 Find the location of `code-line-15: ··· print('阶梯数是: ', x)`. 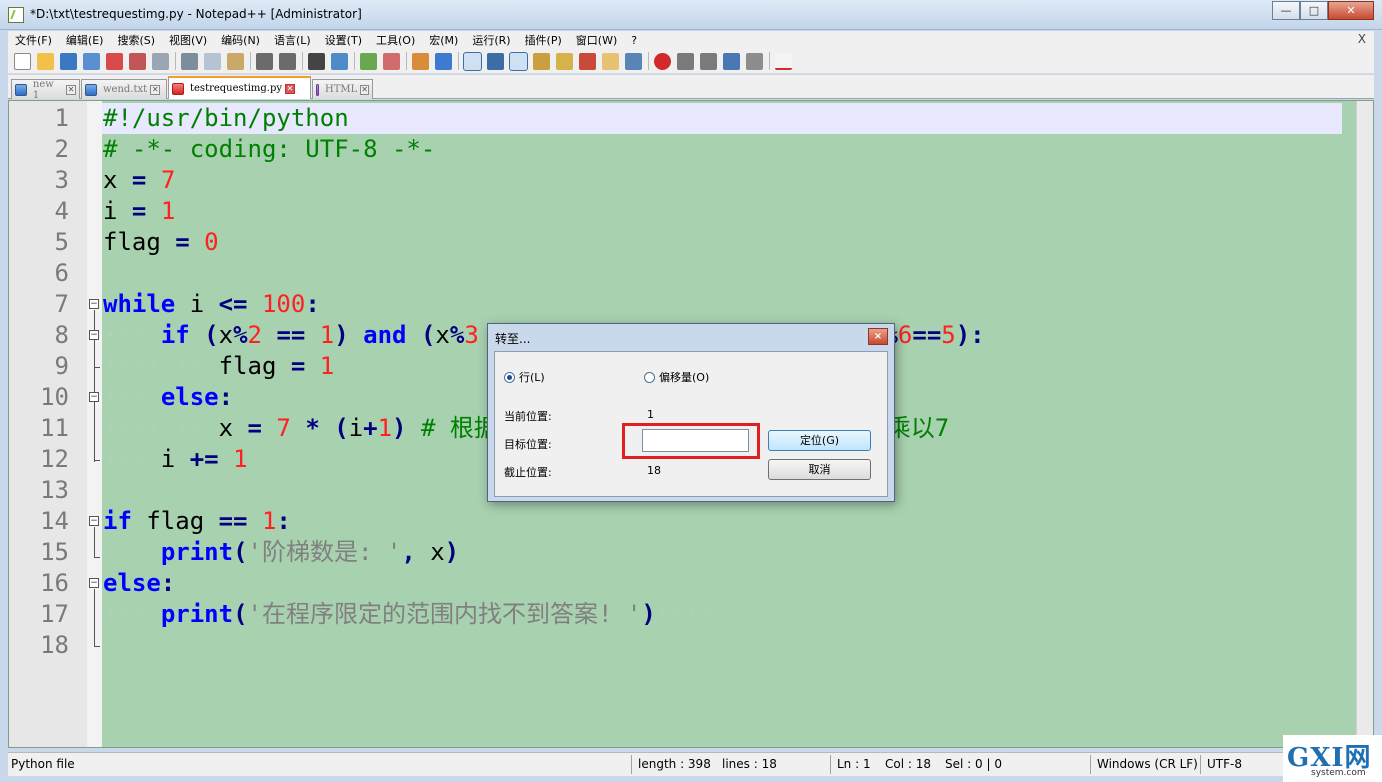

code-line-15: ··· print('阶梯数是: ', x) is located at coordinates (281, 552).